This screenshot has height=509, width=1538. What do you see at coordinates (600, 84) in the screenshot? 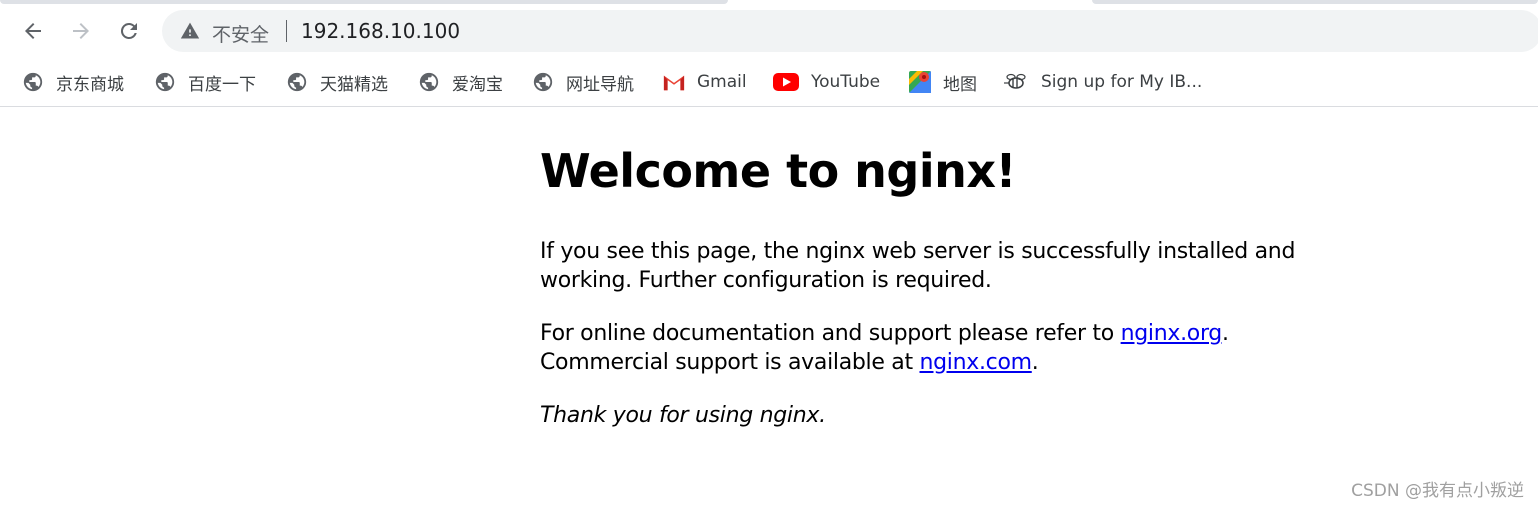
I see `bookmark-label: 网址导航` at bounding box center [600, 84].